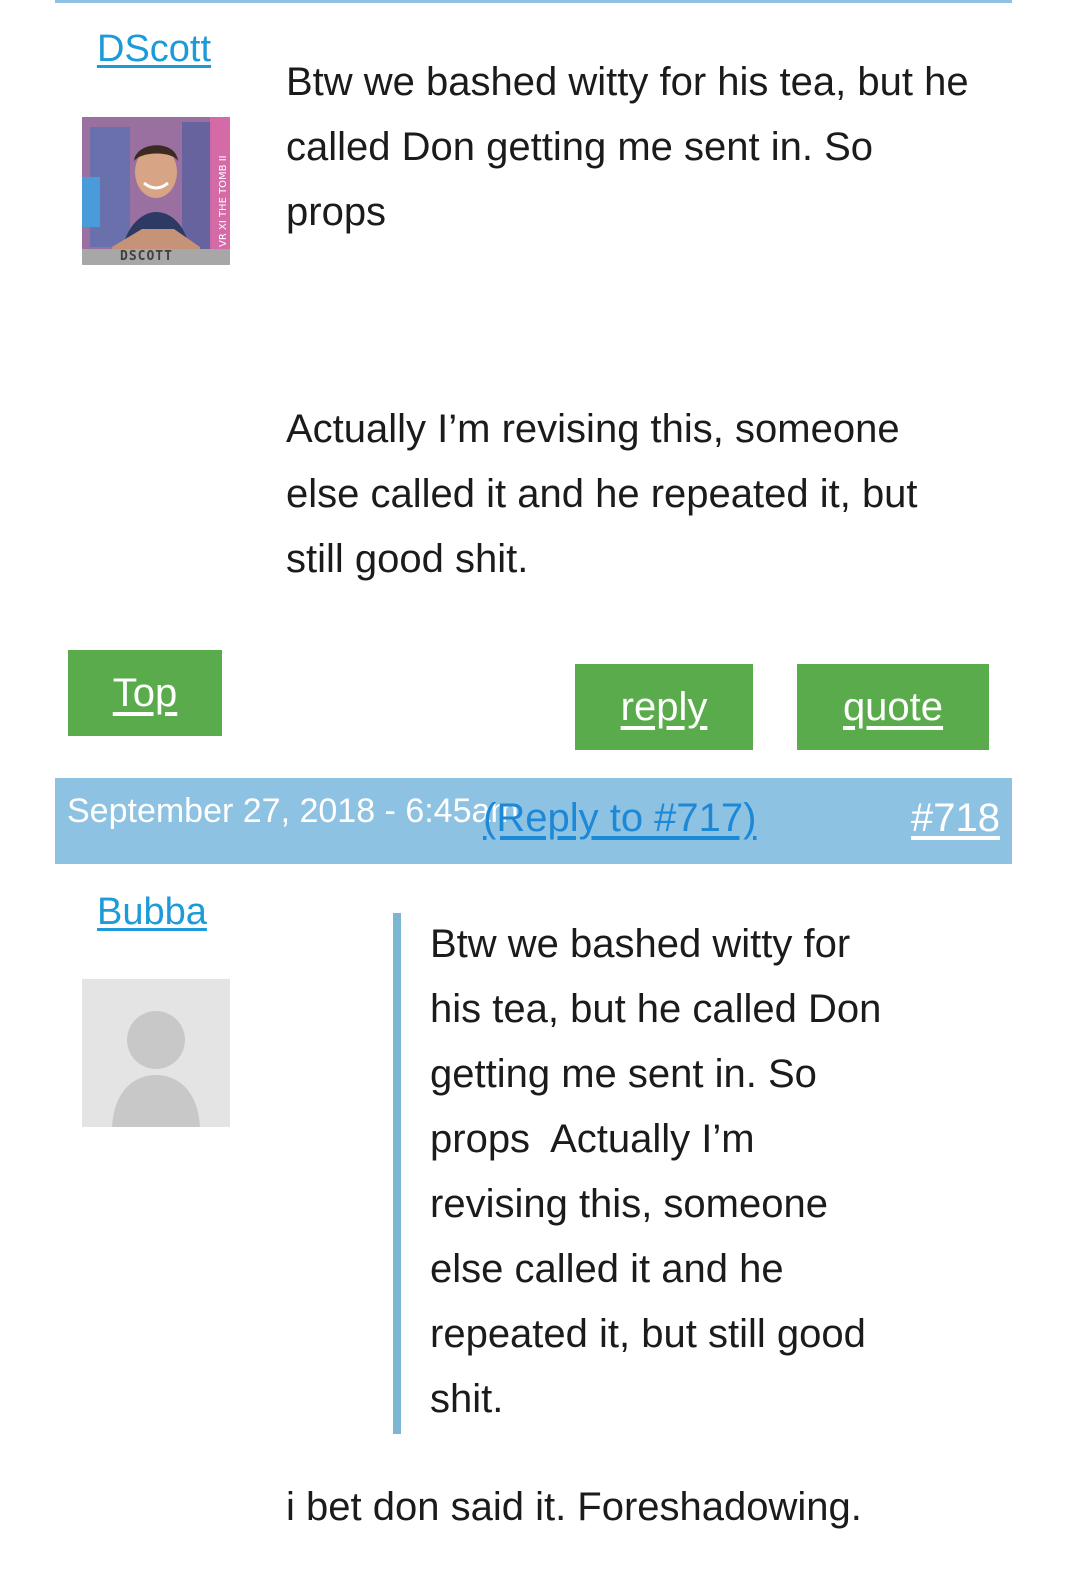 This screenshot has width=1080, height=1591. Describe the element at coordinates (397, 1173) in the screenshot. I see `blockquote-border` at that location.